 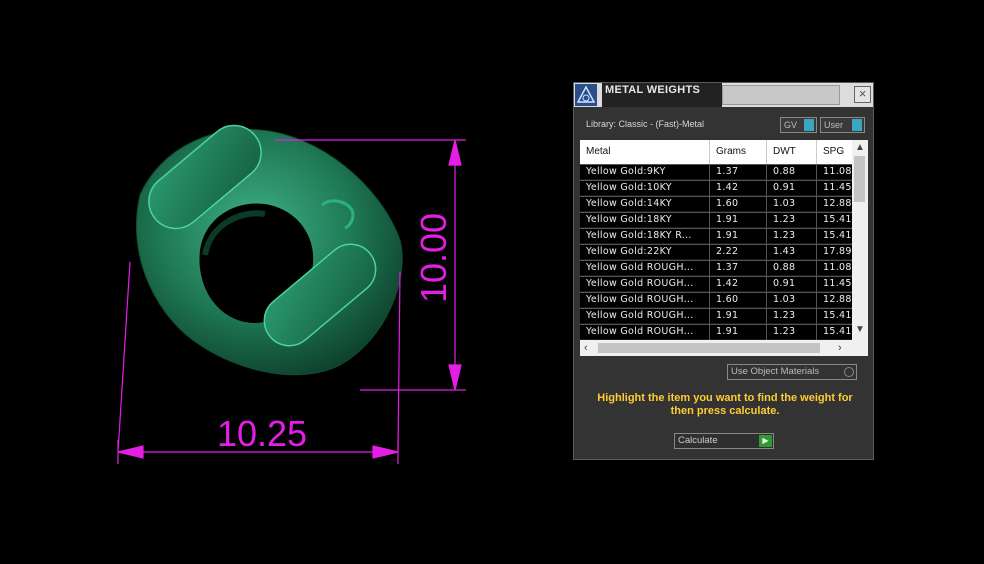 I want to click on titlebar-drag-area, so click(x=781, y=95).